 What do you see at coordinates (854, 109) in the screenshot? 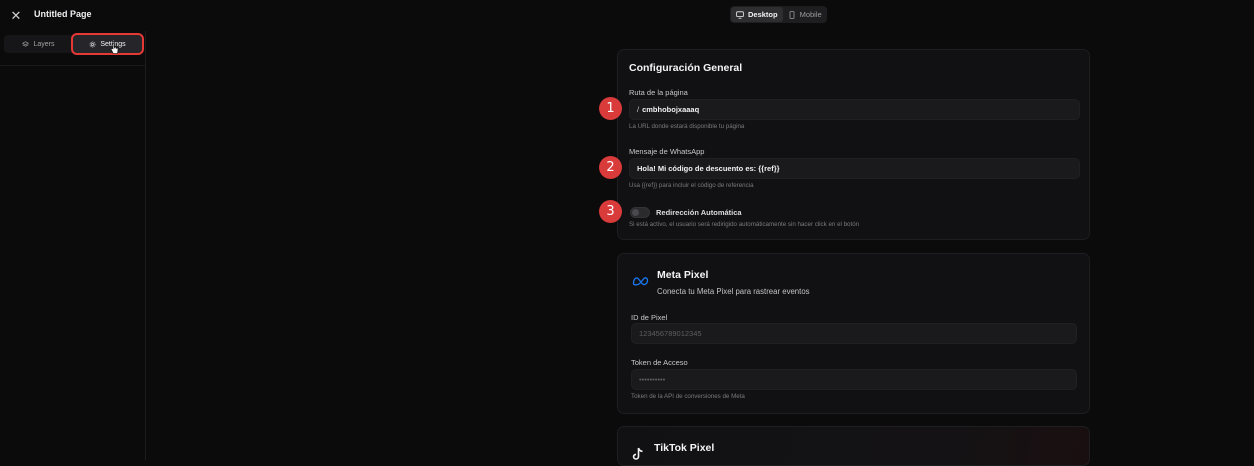
I see `route-input: / cmbhobojxaaaq` at bounding box center [854, 109].